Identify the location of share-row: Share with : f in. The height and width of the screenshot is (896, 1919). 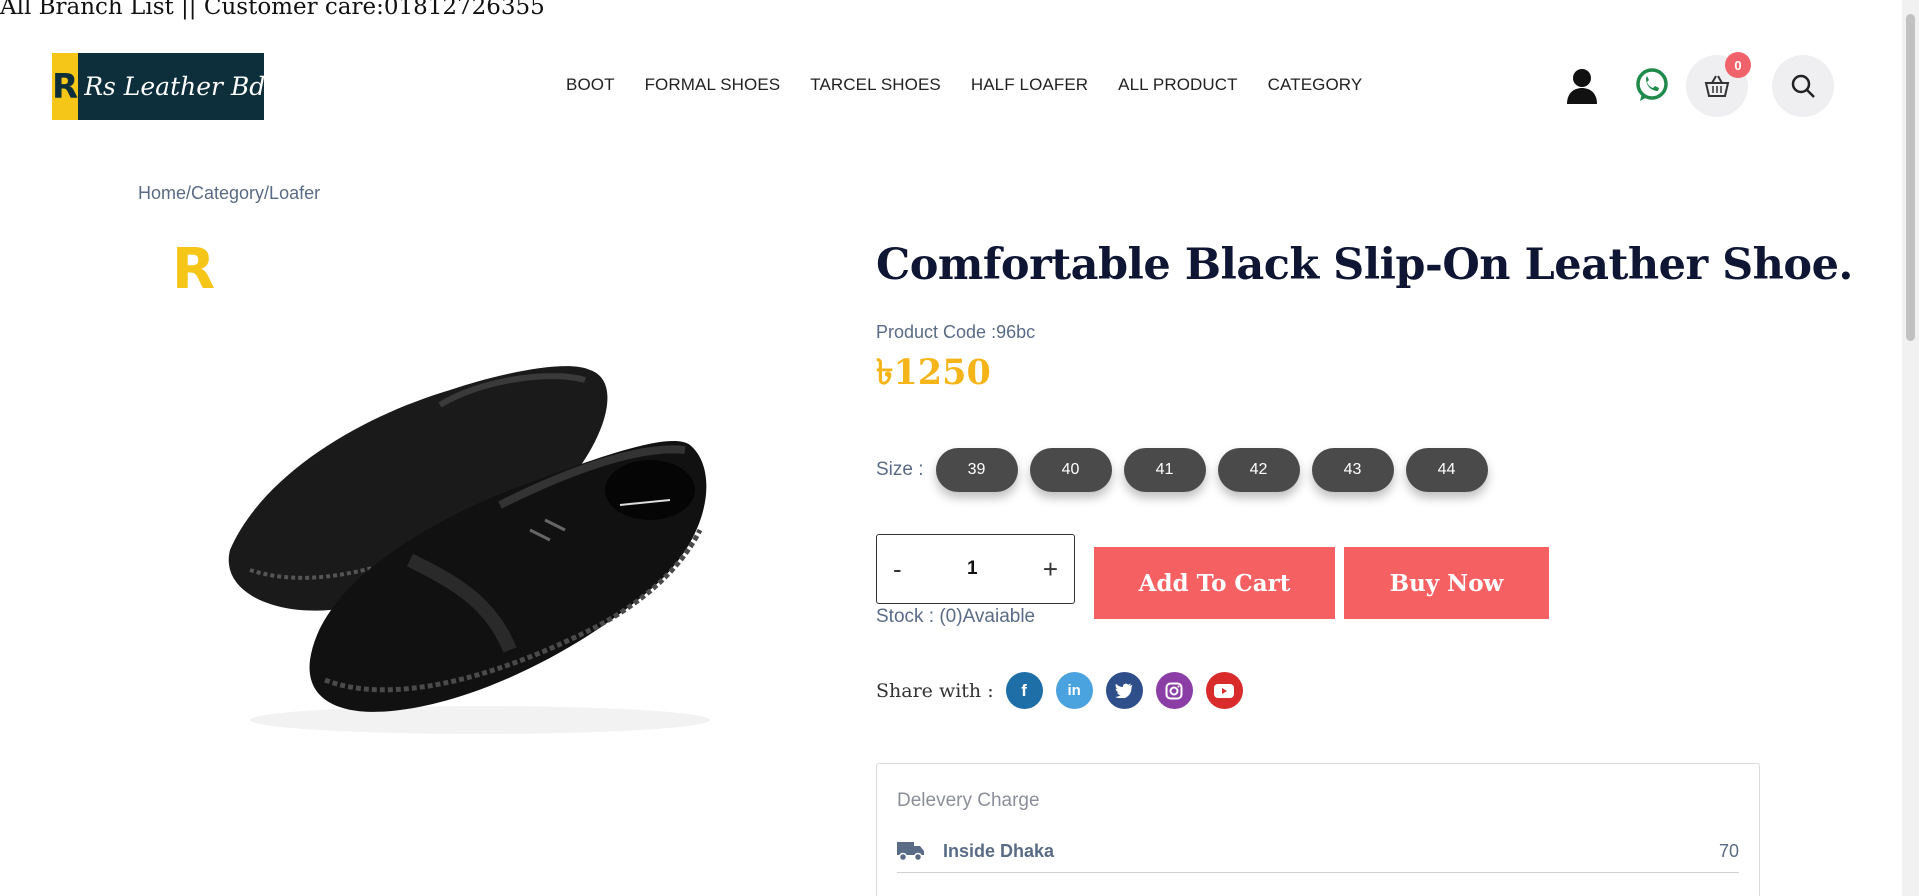
(1066, 690).